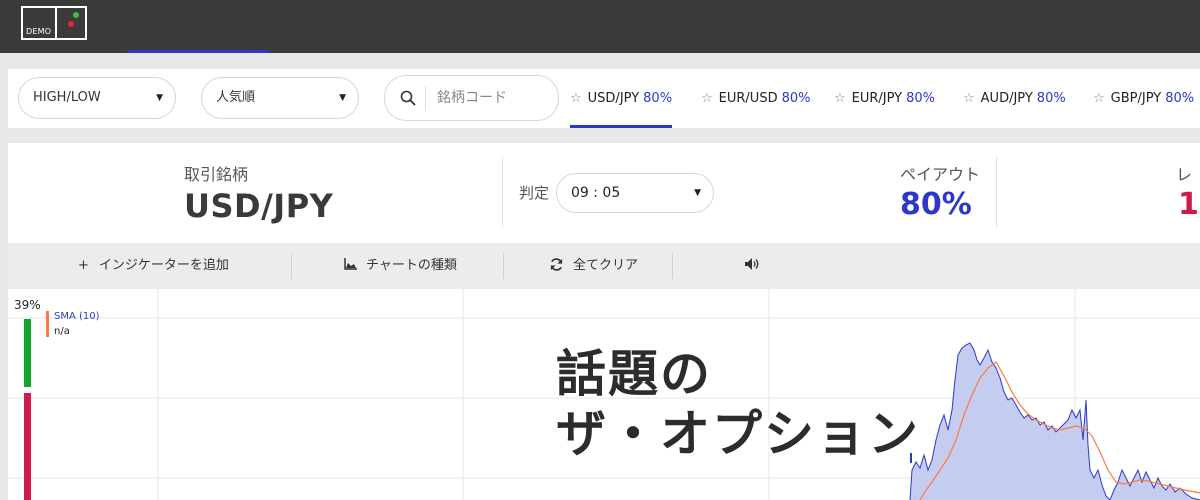 This screenshot has height=500, width=1200. What do you see at coordinates (77, 316) in the screenshot?
I see `sma-legend-name: SMA (10)` at bounding box center [77, 316].